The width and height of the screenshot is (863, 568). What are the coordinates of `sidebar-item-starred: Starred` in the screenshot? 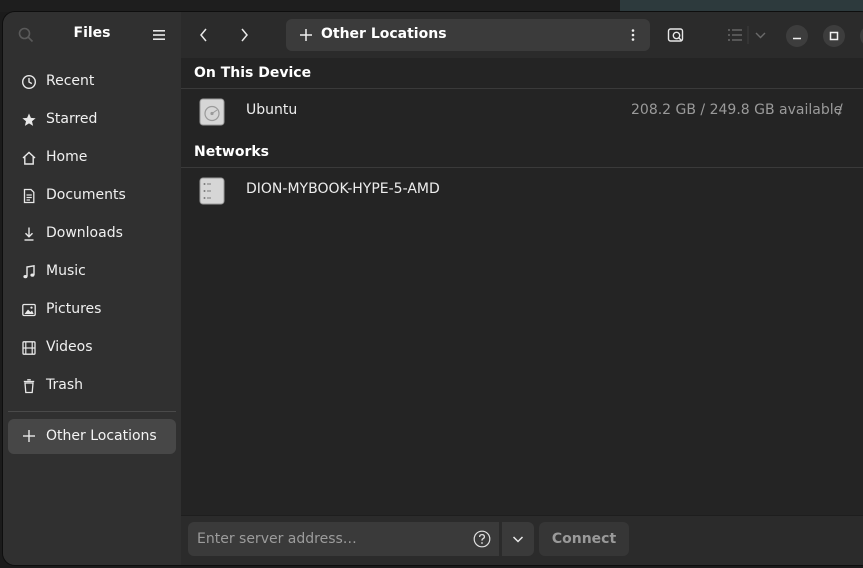 It's located at (92, 120).